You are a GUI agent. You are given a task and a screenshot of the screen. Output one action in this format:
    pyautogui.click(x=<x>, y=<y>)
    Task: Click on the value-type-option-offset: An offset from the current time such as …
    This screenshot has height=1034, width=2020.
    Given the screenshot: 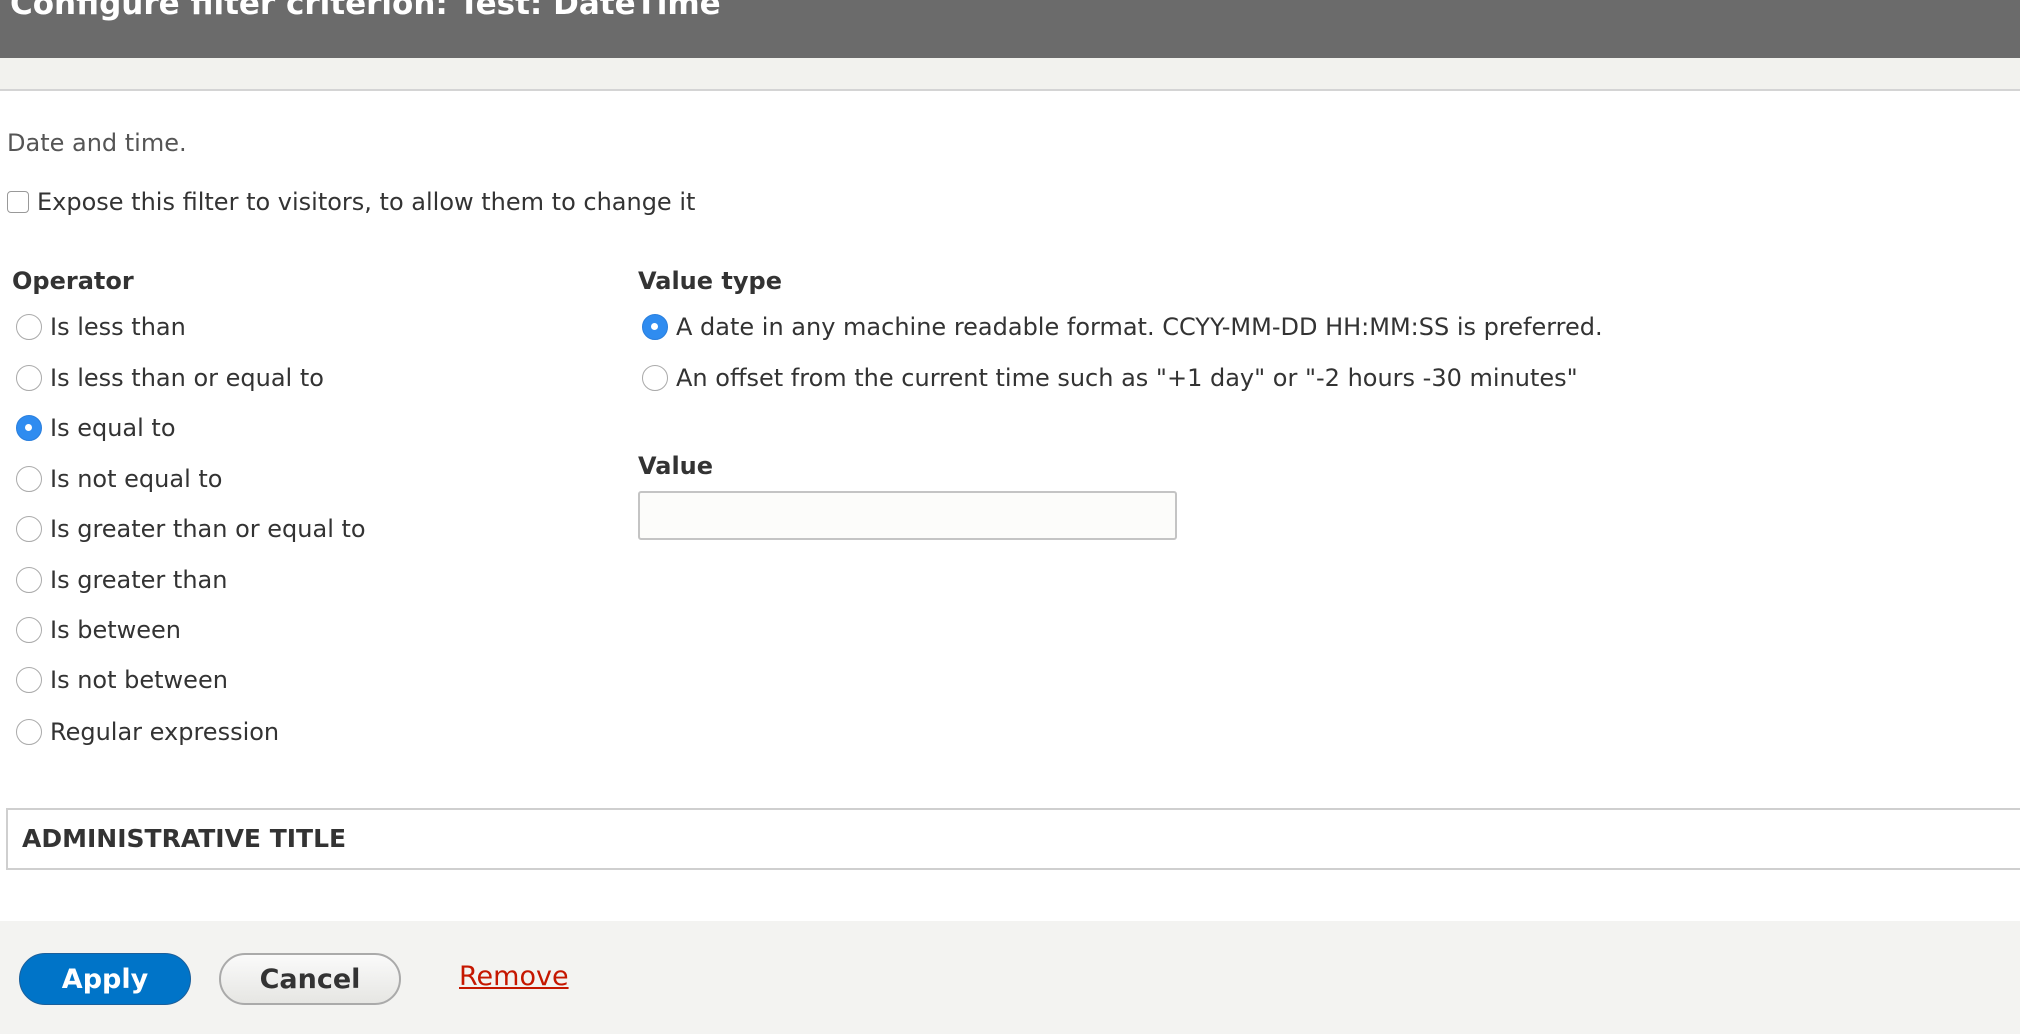 What is the action you would take?
    pyautogui.click(x=1110, y=378)
    